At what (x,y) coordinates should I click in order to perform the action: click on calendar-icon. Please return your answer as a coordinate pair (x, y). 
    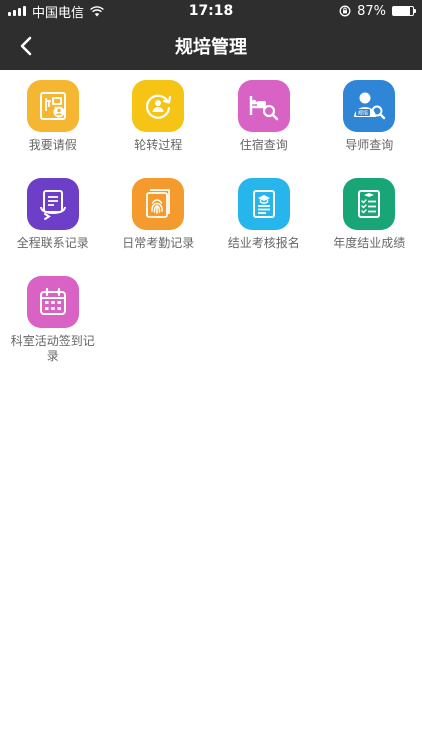
    Looking at the image, I should click on (52, 301).